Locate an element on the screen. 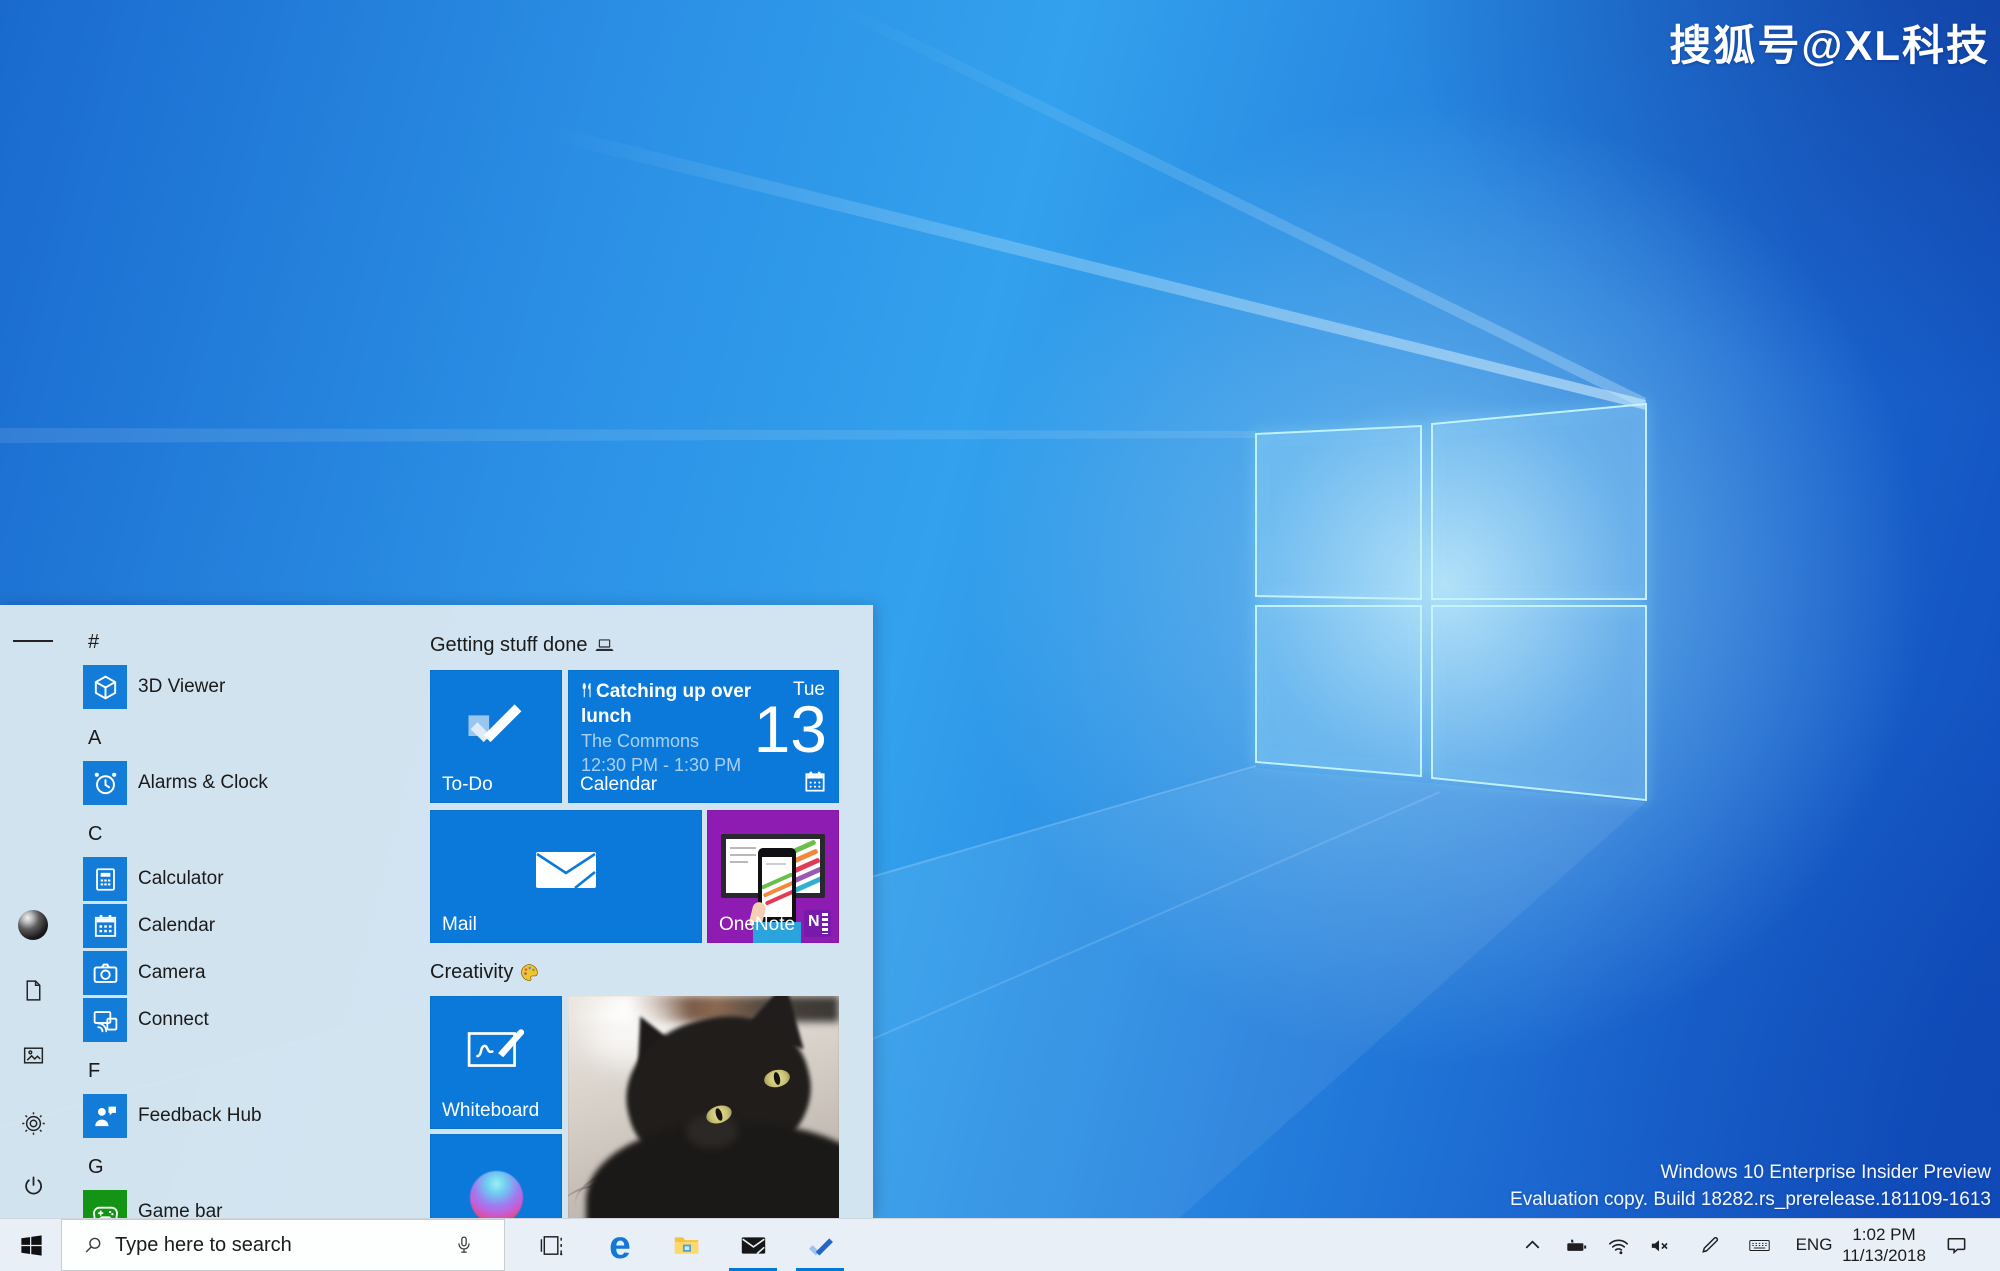  search-placeholder: Type here to search is located at coordinates (203, 1244).